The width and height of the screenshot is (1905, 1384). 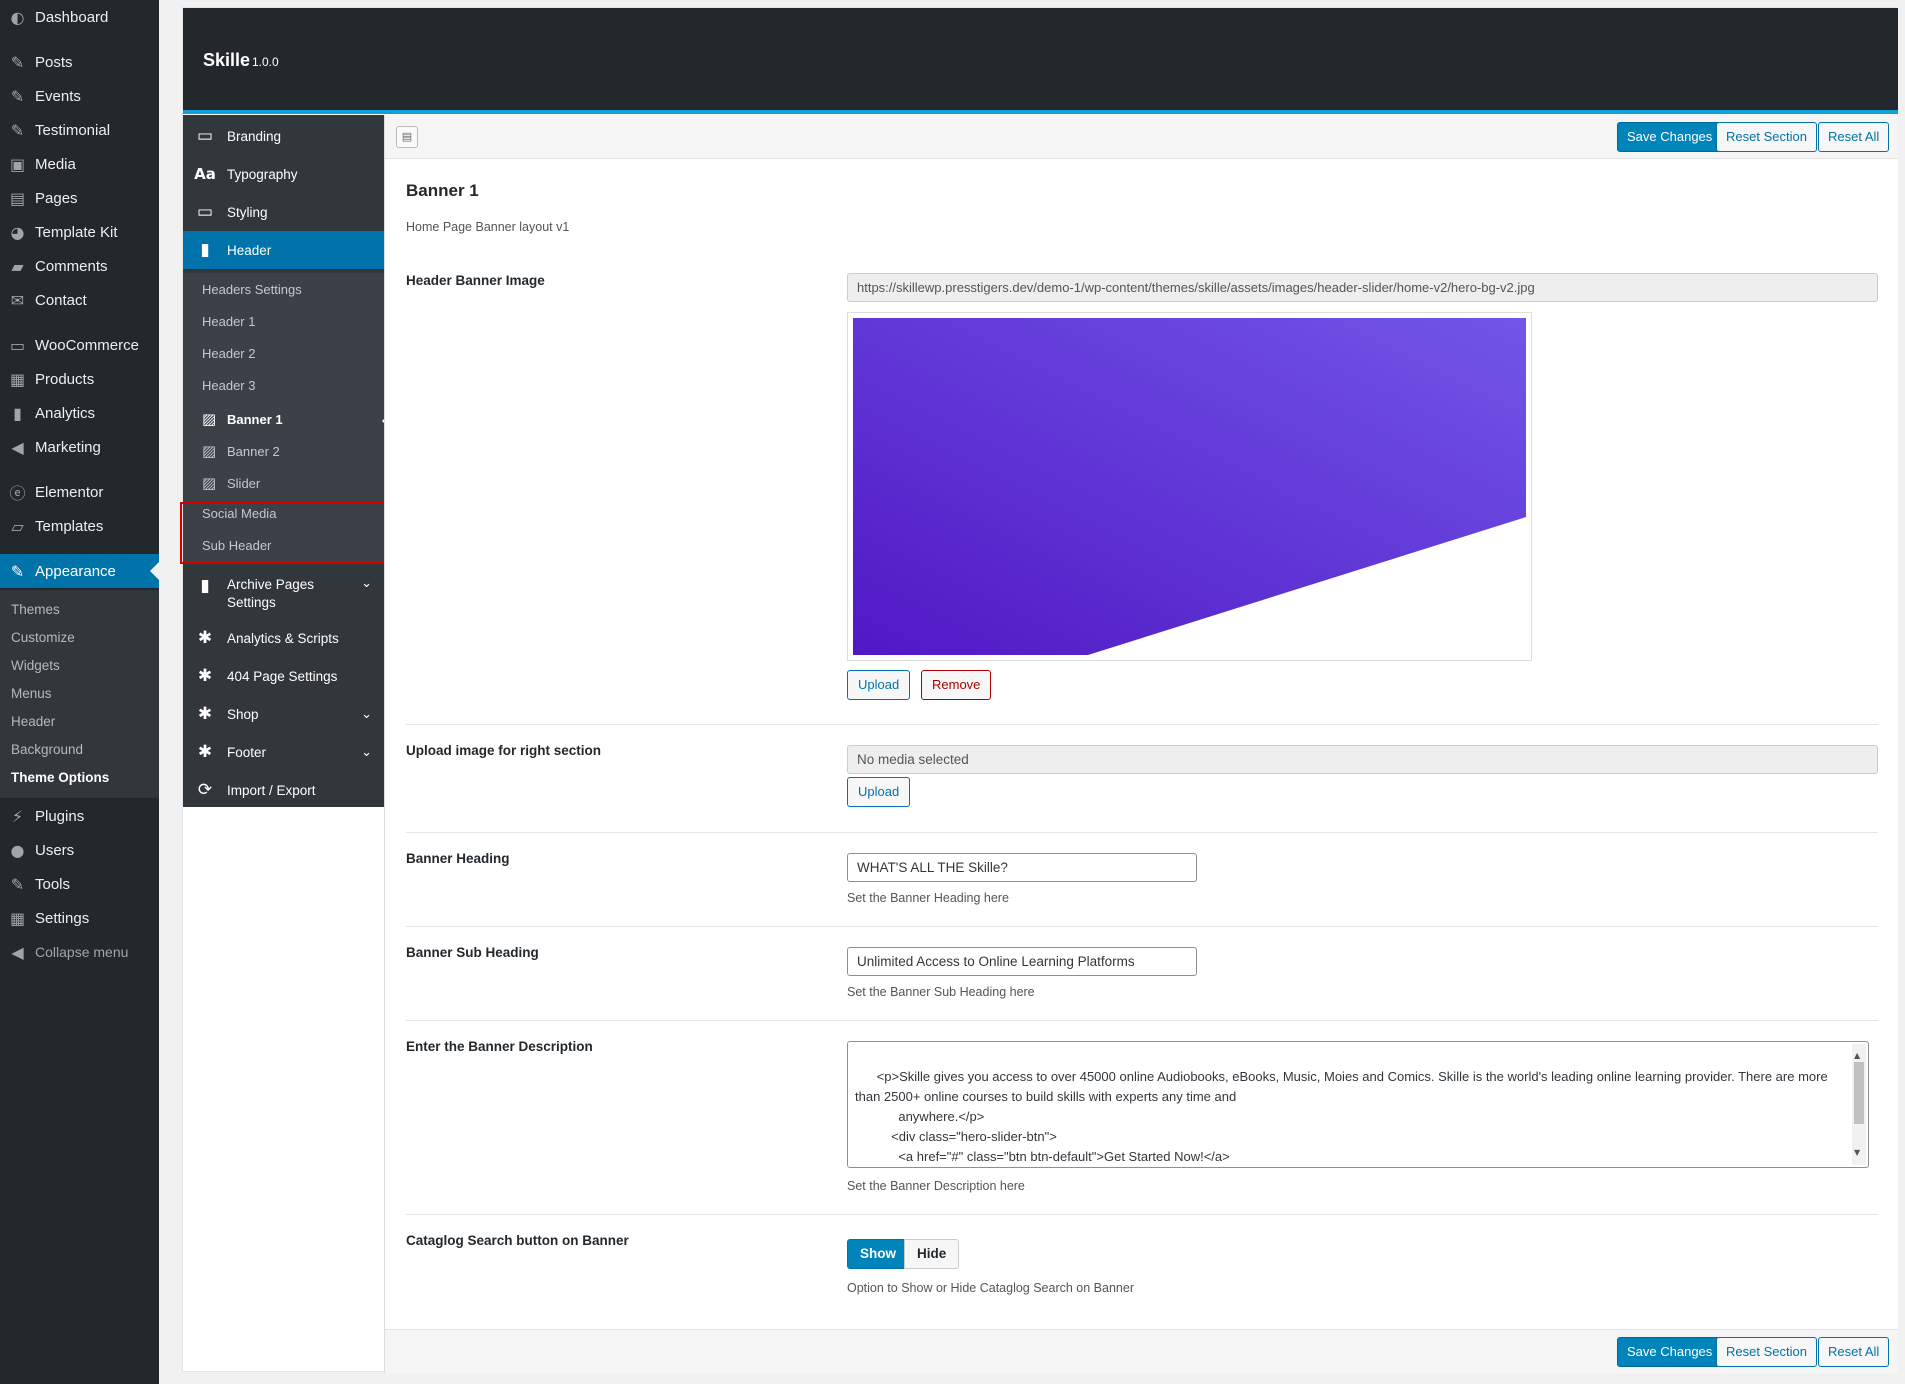 I want to click on nav-header-2: Header 2, so click(x=228, y=353).